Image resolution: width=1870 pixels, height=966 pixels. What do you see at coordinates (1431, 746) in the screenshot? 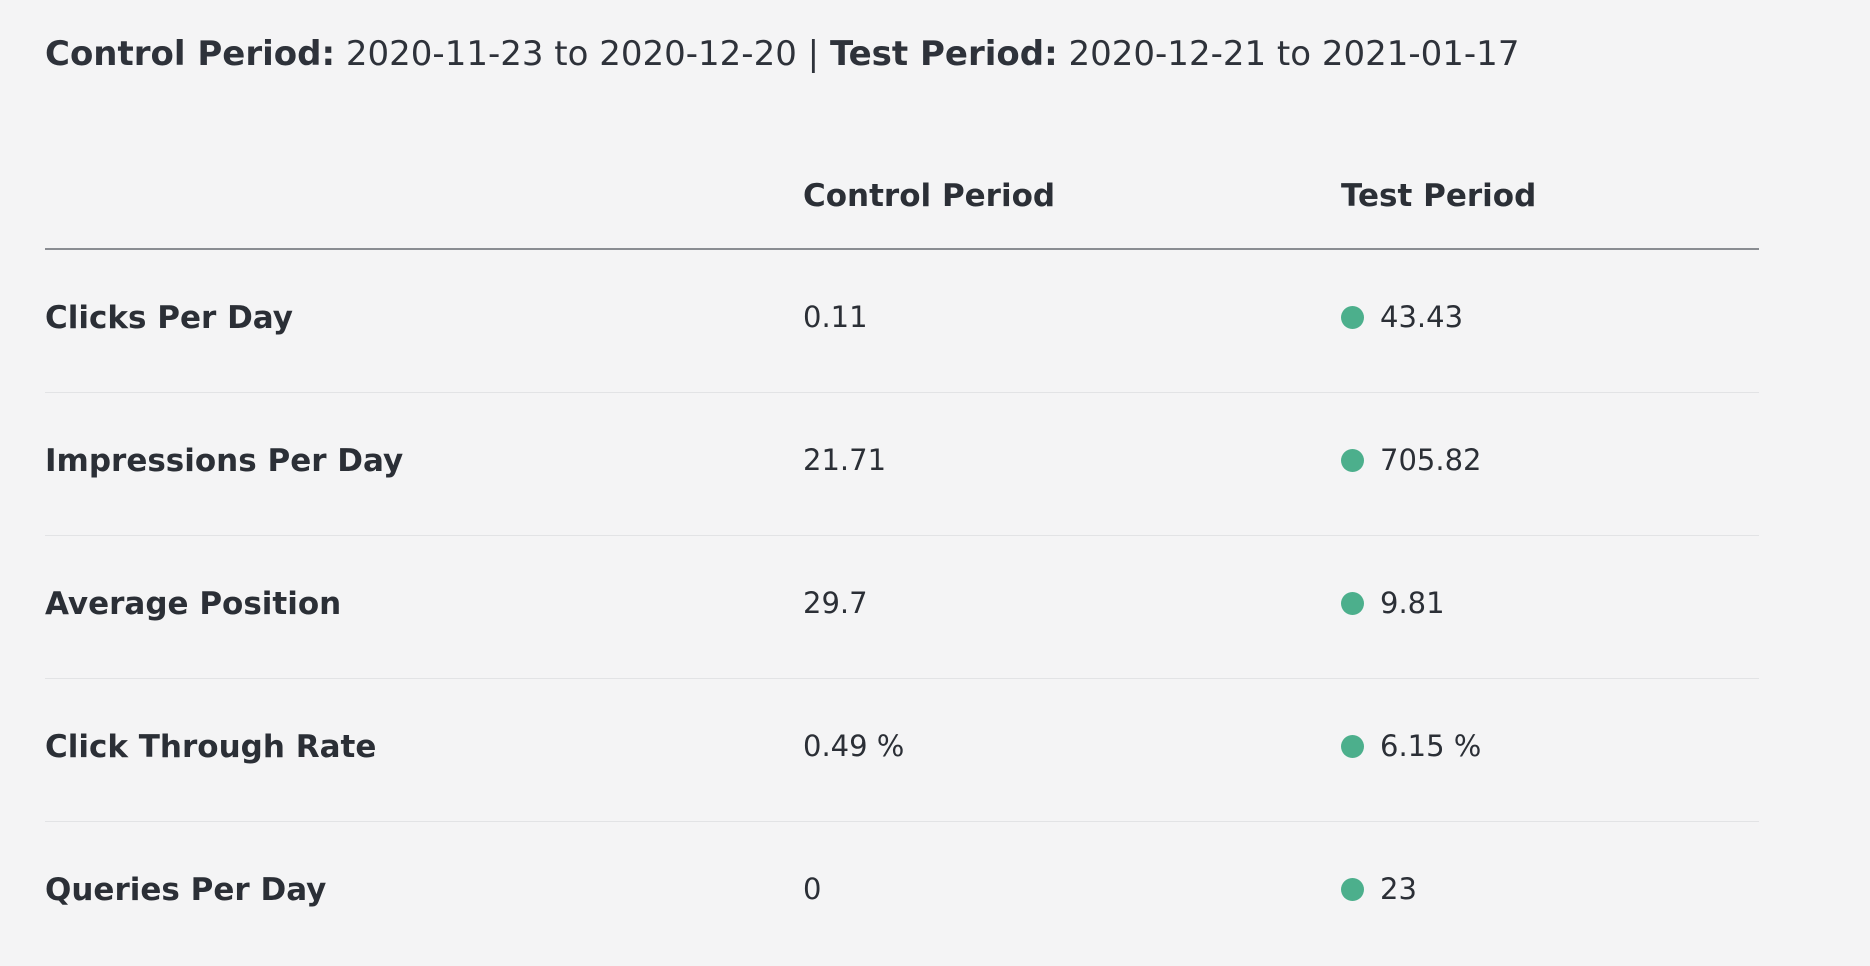
I see `test-value: 6.15 %` at bounding box center [1431, 746].